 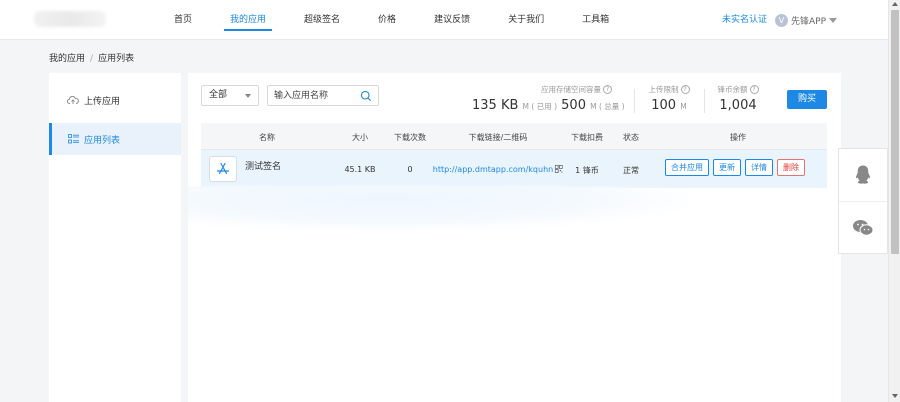 I want to click on search-box, so click(x=323, y=95).